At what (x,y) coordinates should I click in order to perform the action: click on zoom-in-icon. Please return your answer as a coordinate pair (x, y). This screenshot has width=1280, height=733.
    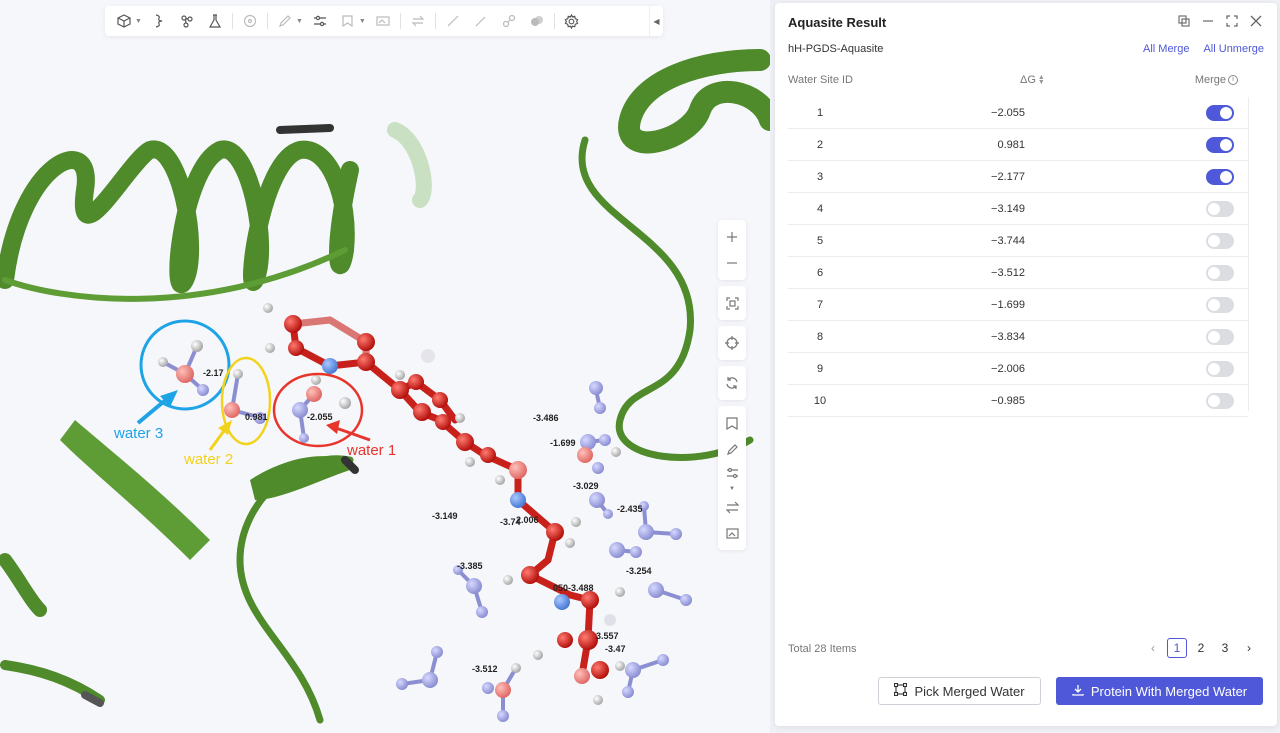
    Looking at the image, I should click on (732, 237).